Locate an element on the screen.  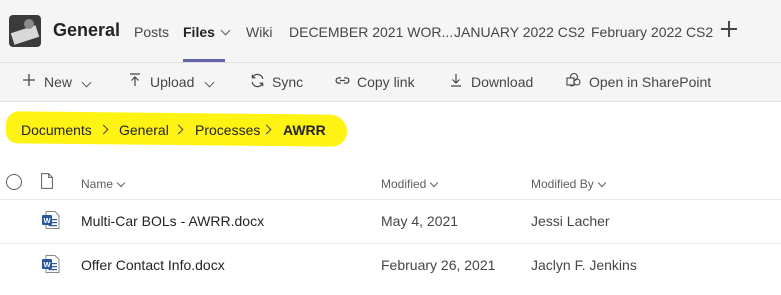
breadcrumb-awrr: AWRR is located at coordinates (304, 130).